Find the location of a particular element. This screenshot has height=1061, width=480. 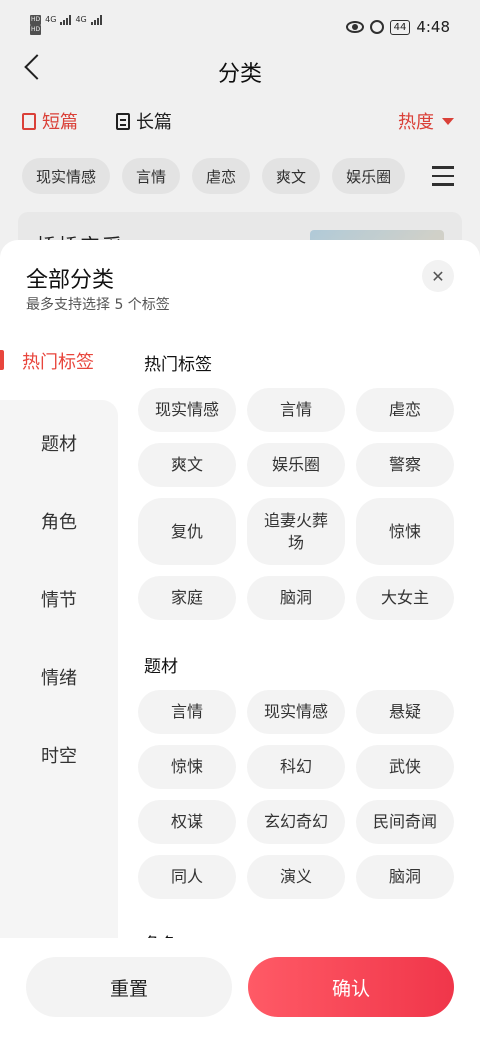

tag-chip: 科幻 is located at coordinates (296, 767).